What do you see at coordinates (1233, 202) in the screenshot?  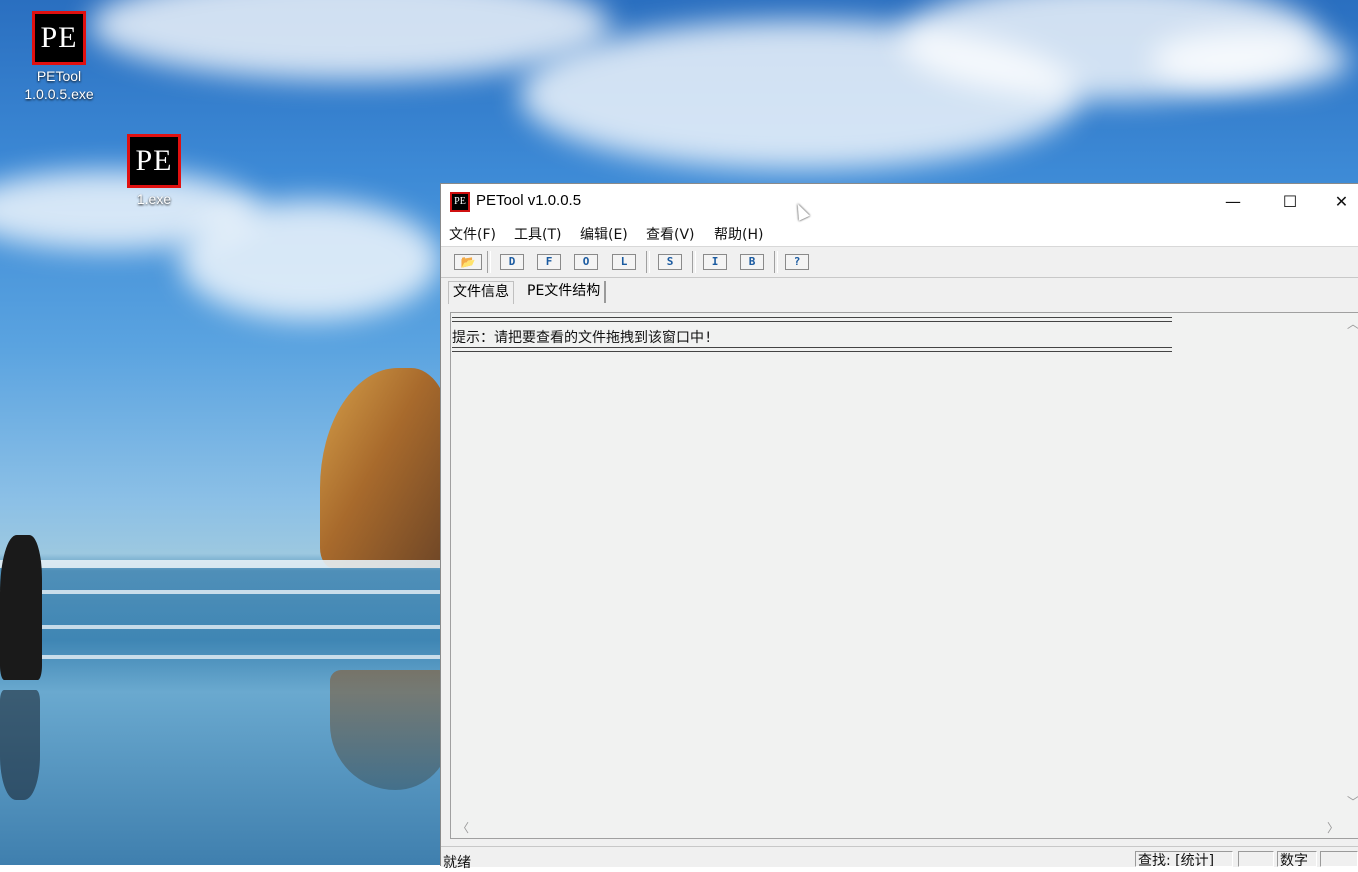 I see `minimize-button: —` at bounding box center [1233, 202].